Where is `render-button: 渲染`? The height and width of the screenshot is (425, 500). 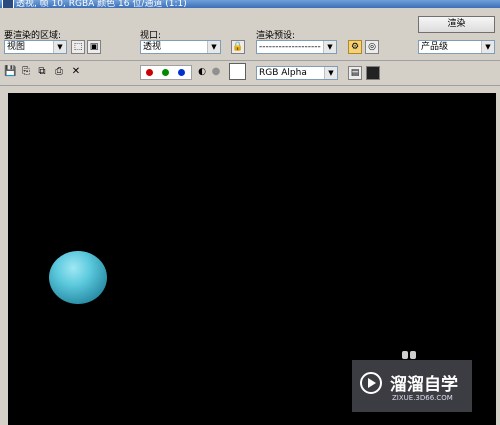
render-button: 渲染 is located at coordinates (456, 24).